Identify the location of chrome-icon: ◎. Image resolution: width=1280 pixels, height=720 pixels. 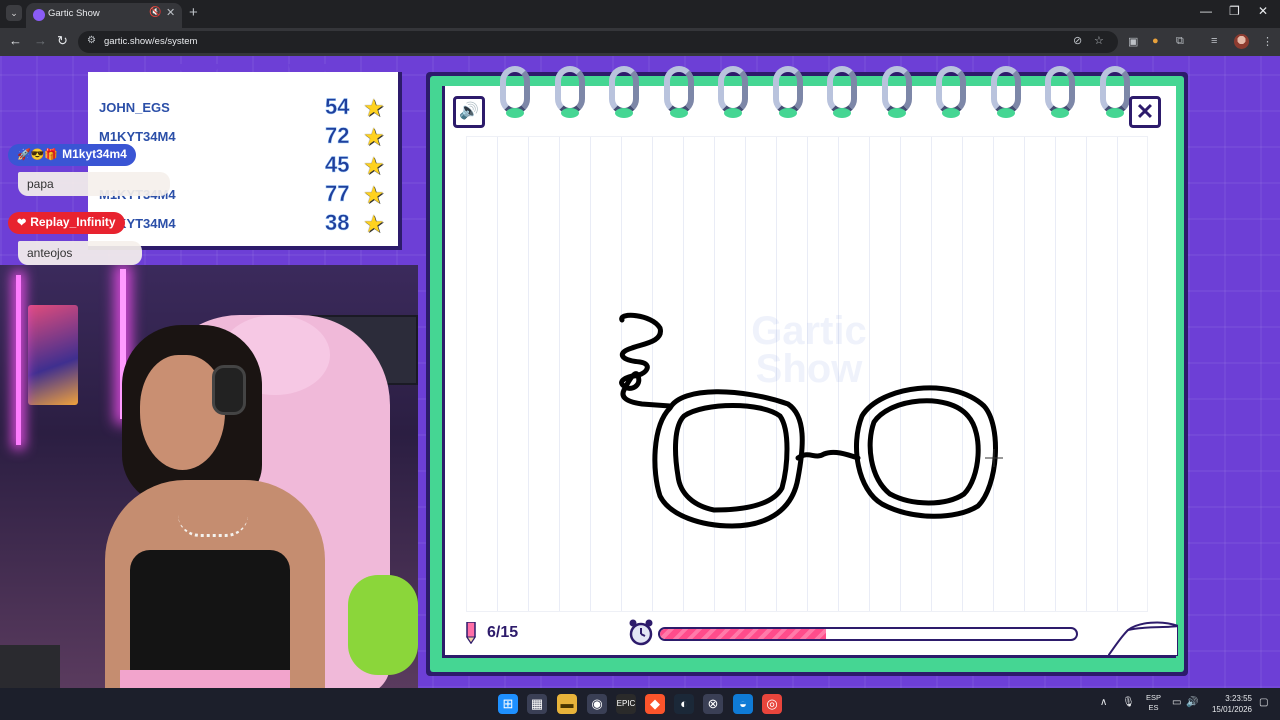
(772, 704).